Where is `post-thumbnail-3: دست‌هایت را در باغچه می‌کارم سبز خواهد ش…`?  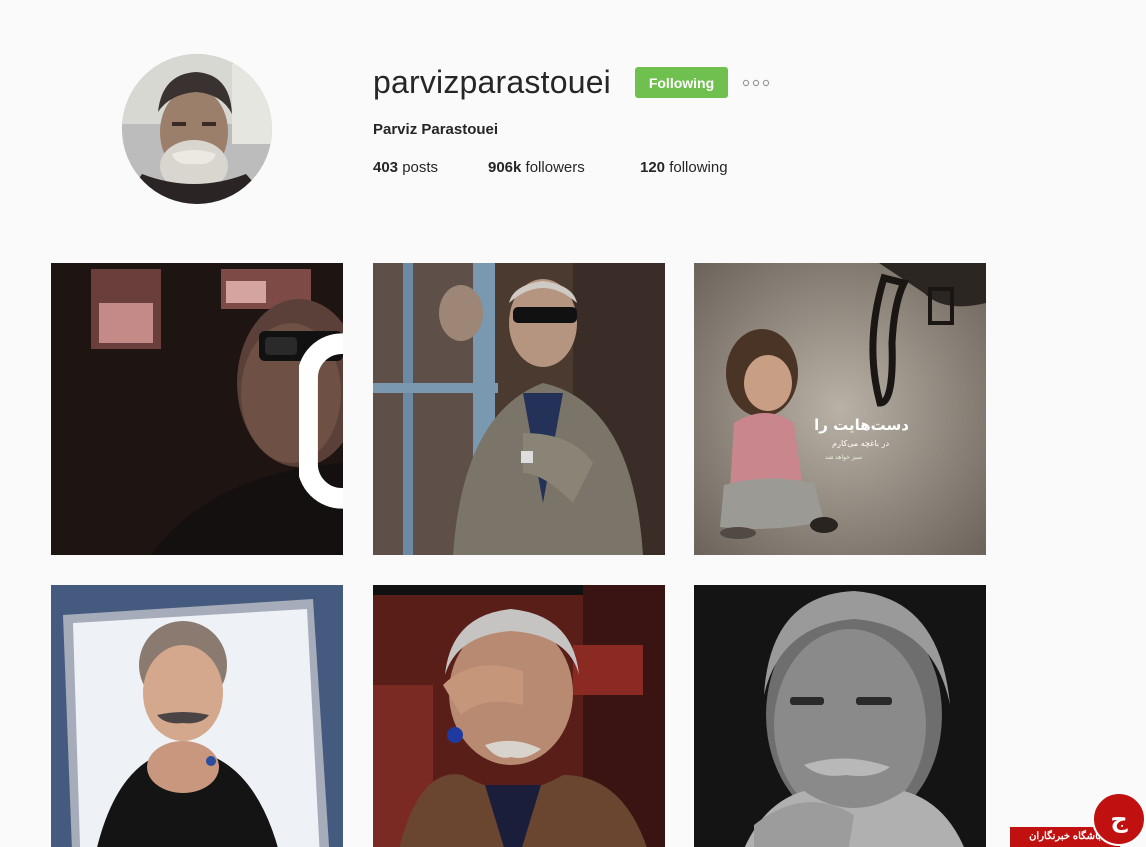 post-thumbnail-3: دست‌هایت را در باغچه می‌کارم سبز خواهد ش… is located at coordinates (840, 409).